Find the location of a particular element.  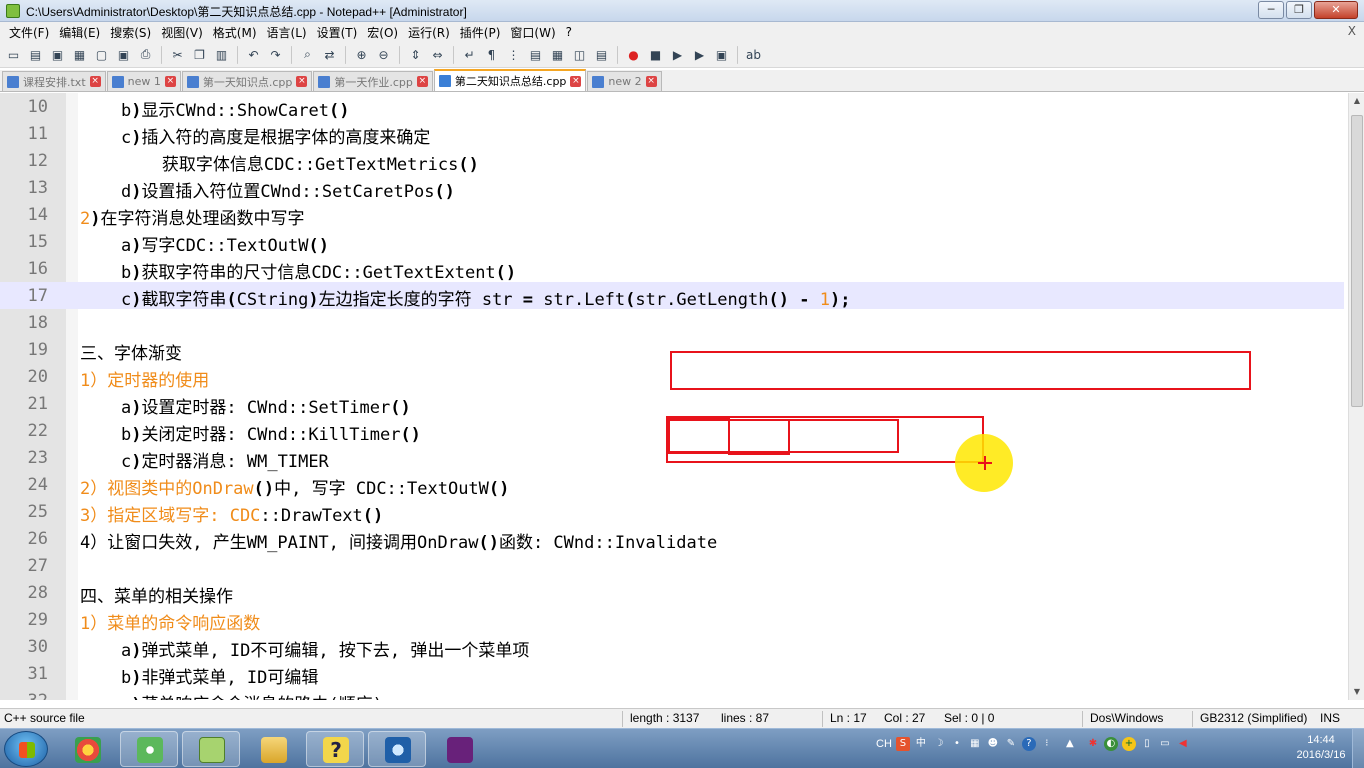

help-icon: ? is located at coordinates (335, 749).